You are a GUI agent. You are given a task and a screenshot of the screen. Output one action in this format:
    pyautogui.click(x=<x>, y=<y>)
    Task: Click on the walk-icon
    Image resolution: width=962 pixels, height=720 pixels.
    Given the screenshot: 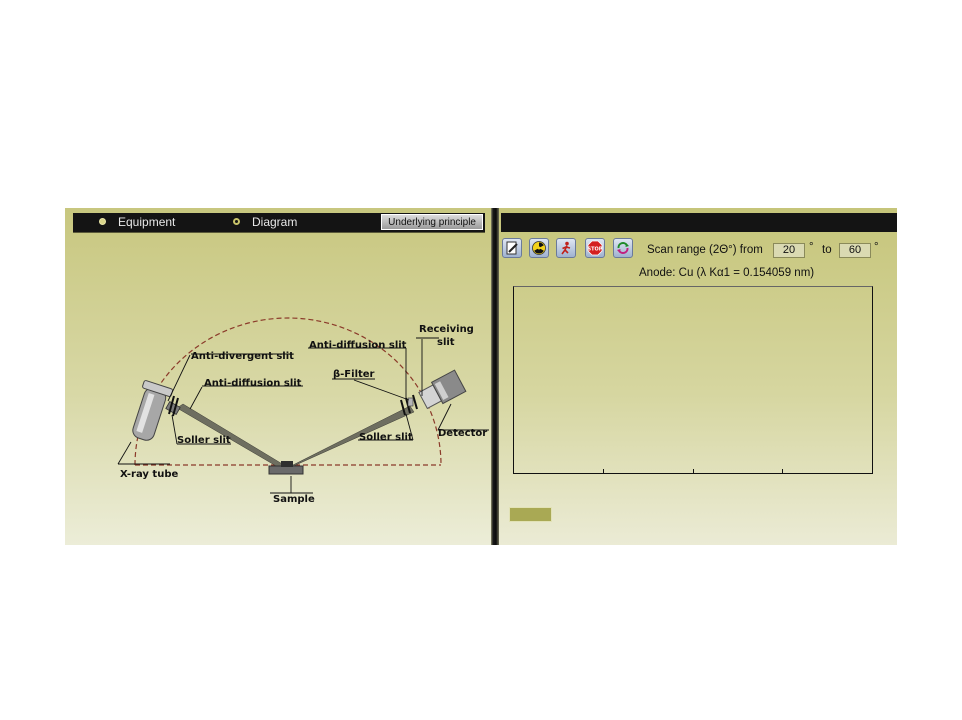 What is the action you would take?
    pyautogui.click(x=566, y=248)
    